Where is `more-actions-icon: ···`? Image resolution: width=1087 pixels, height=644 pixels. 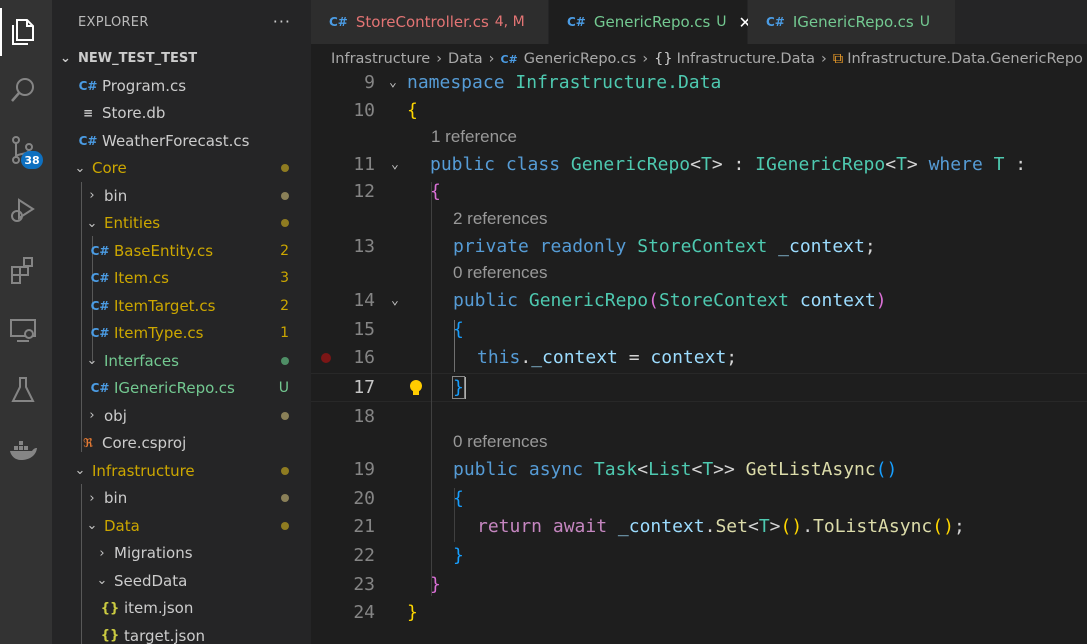 more-actions-icon: ··· is located at coordinates (282, 21).